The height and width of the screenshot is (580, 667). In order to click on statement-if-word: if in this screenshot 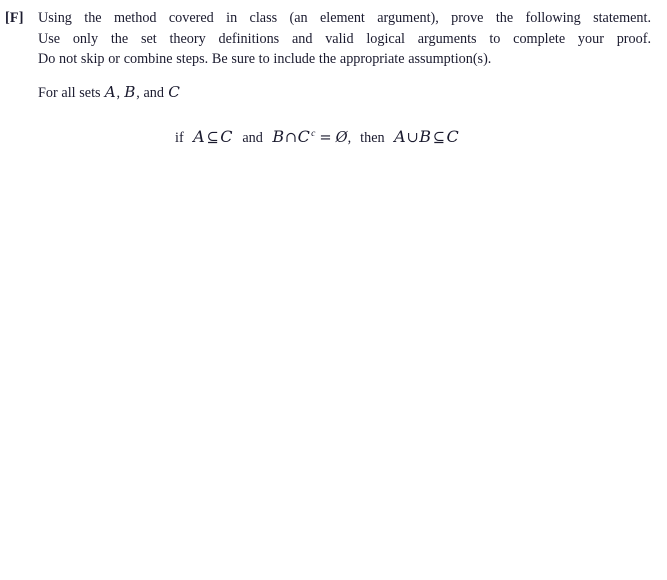, I will do `click(179, 138)`.